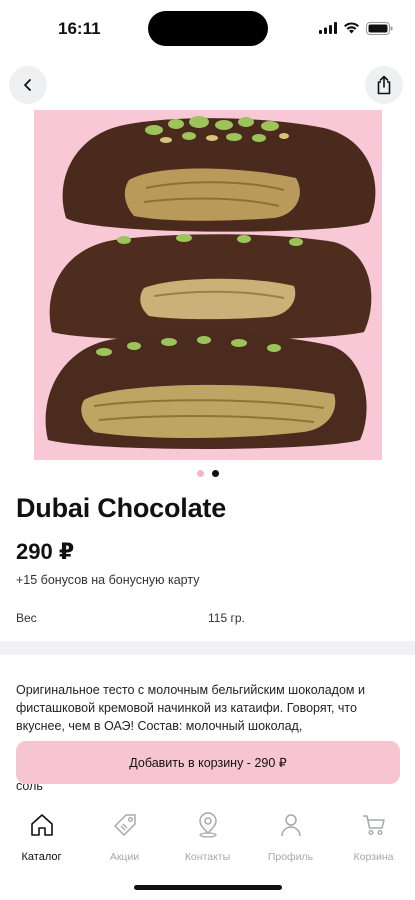 Image resolution: width=415 pixels, height=900 pixels. I want to click on tab-cart: Корзина, so click(373, 836).